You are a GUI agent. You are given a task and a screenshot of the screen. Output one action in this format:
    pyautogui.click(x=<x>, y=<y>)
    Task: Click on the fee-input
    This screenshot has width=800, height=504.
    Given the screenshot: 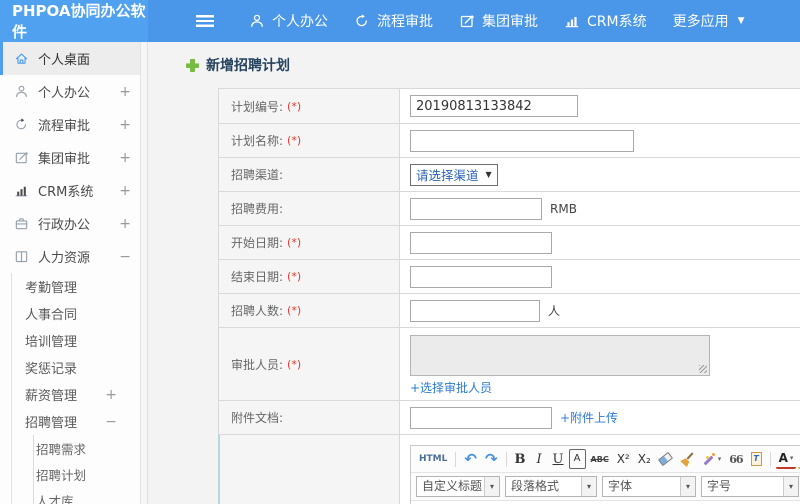 What is the action you would take?
    pyautogui.click(x=476, y=208)
    